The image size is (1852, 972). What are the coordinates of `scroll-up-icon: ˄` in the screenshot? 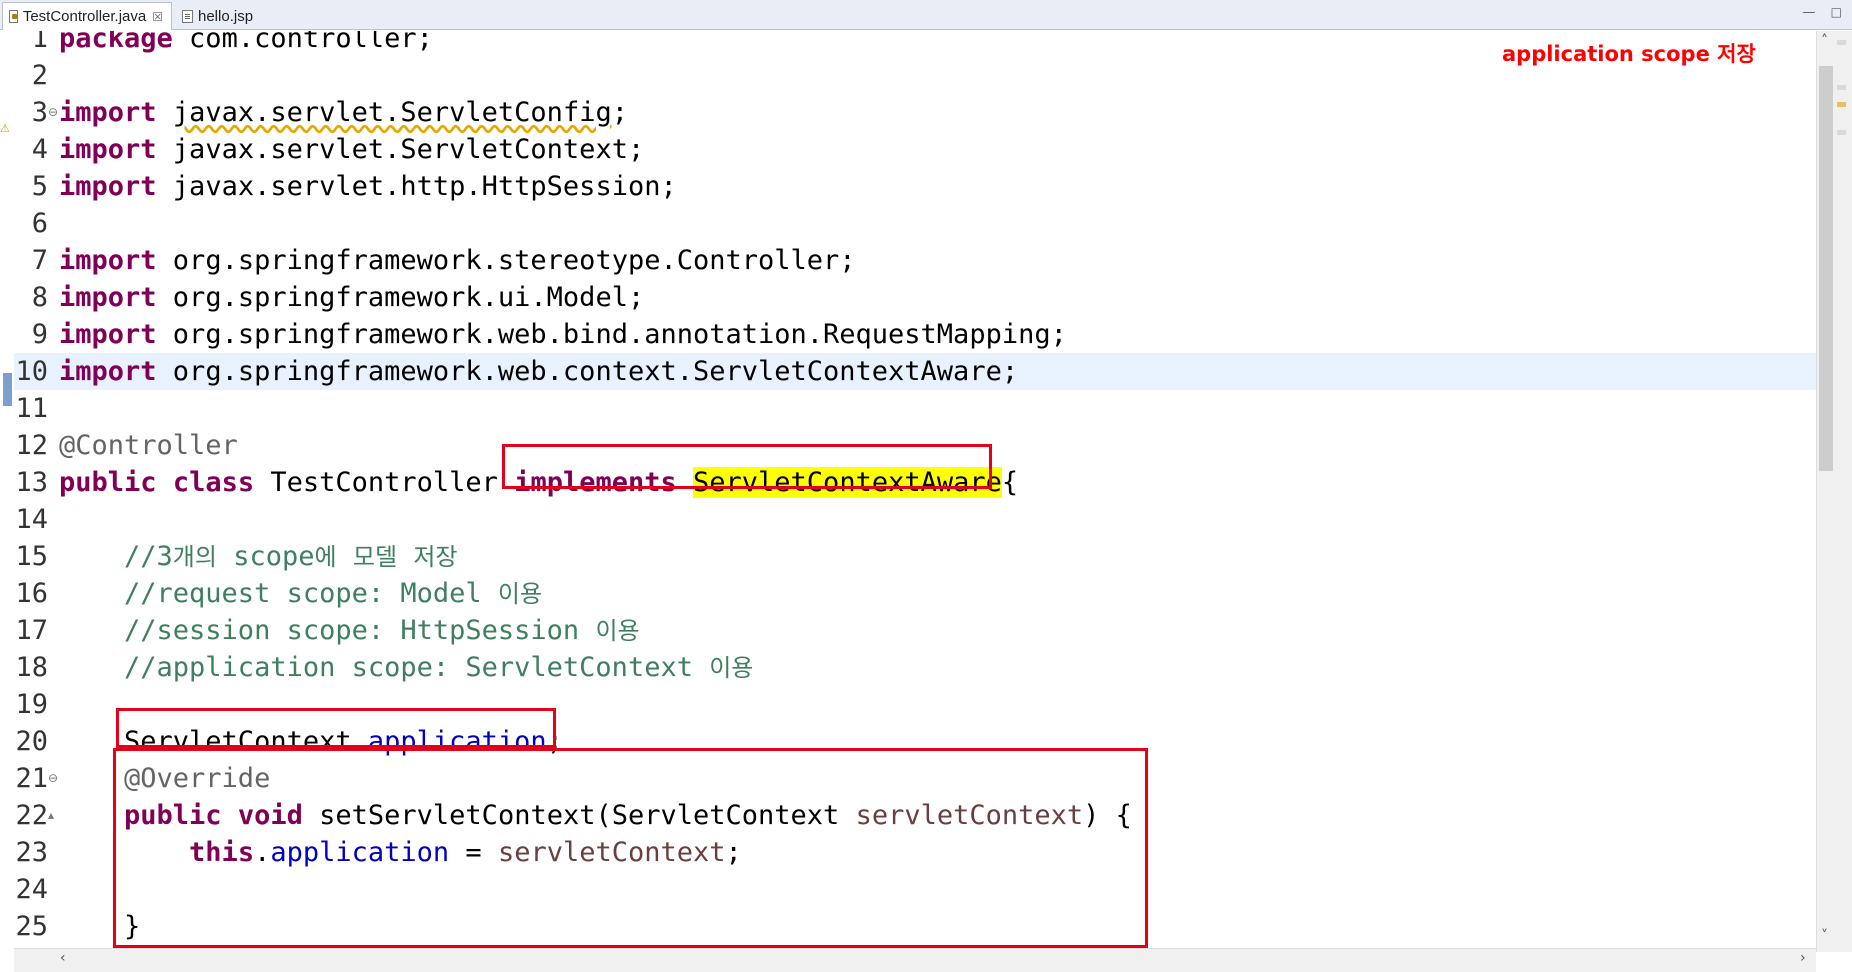 It's located at (1824, 41).